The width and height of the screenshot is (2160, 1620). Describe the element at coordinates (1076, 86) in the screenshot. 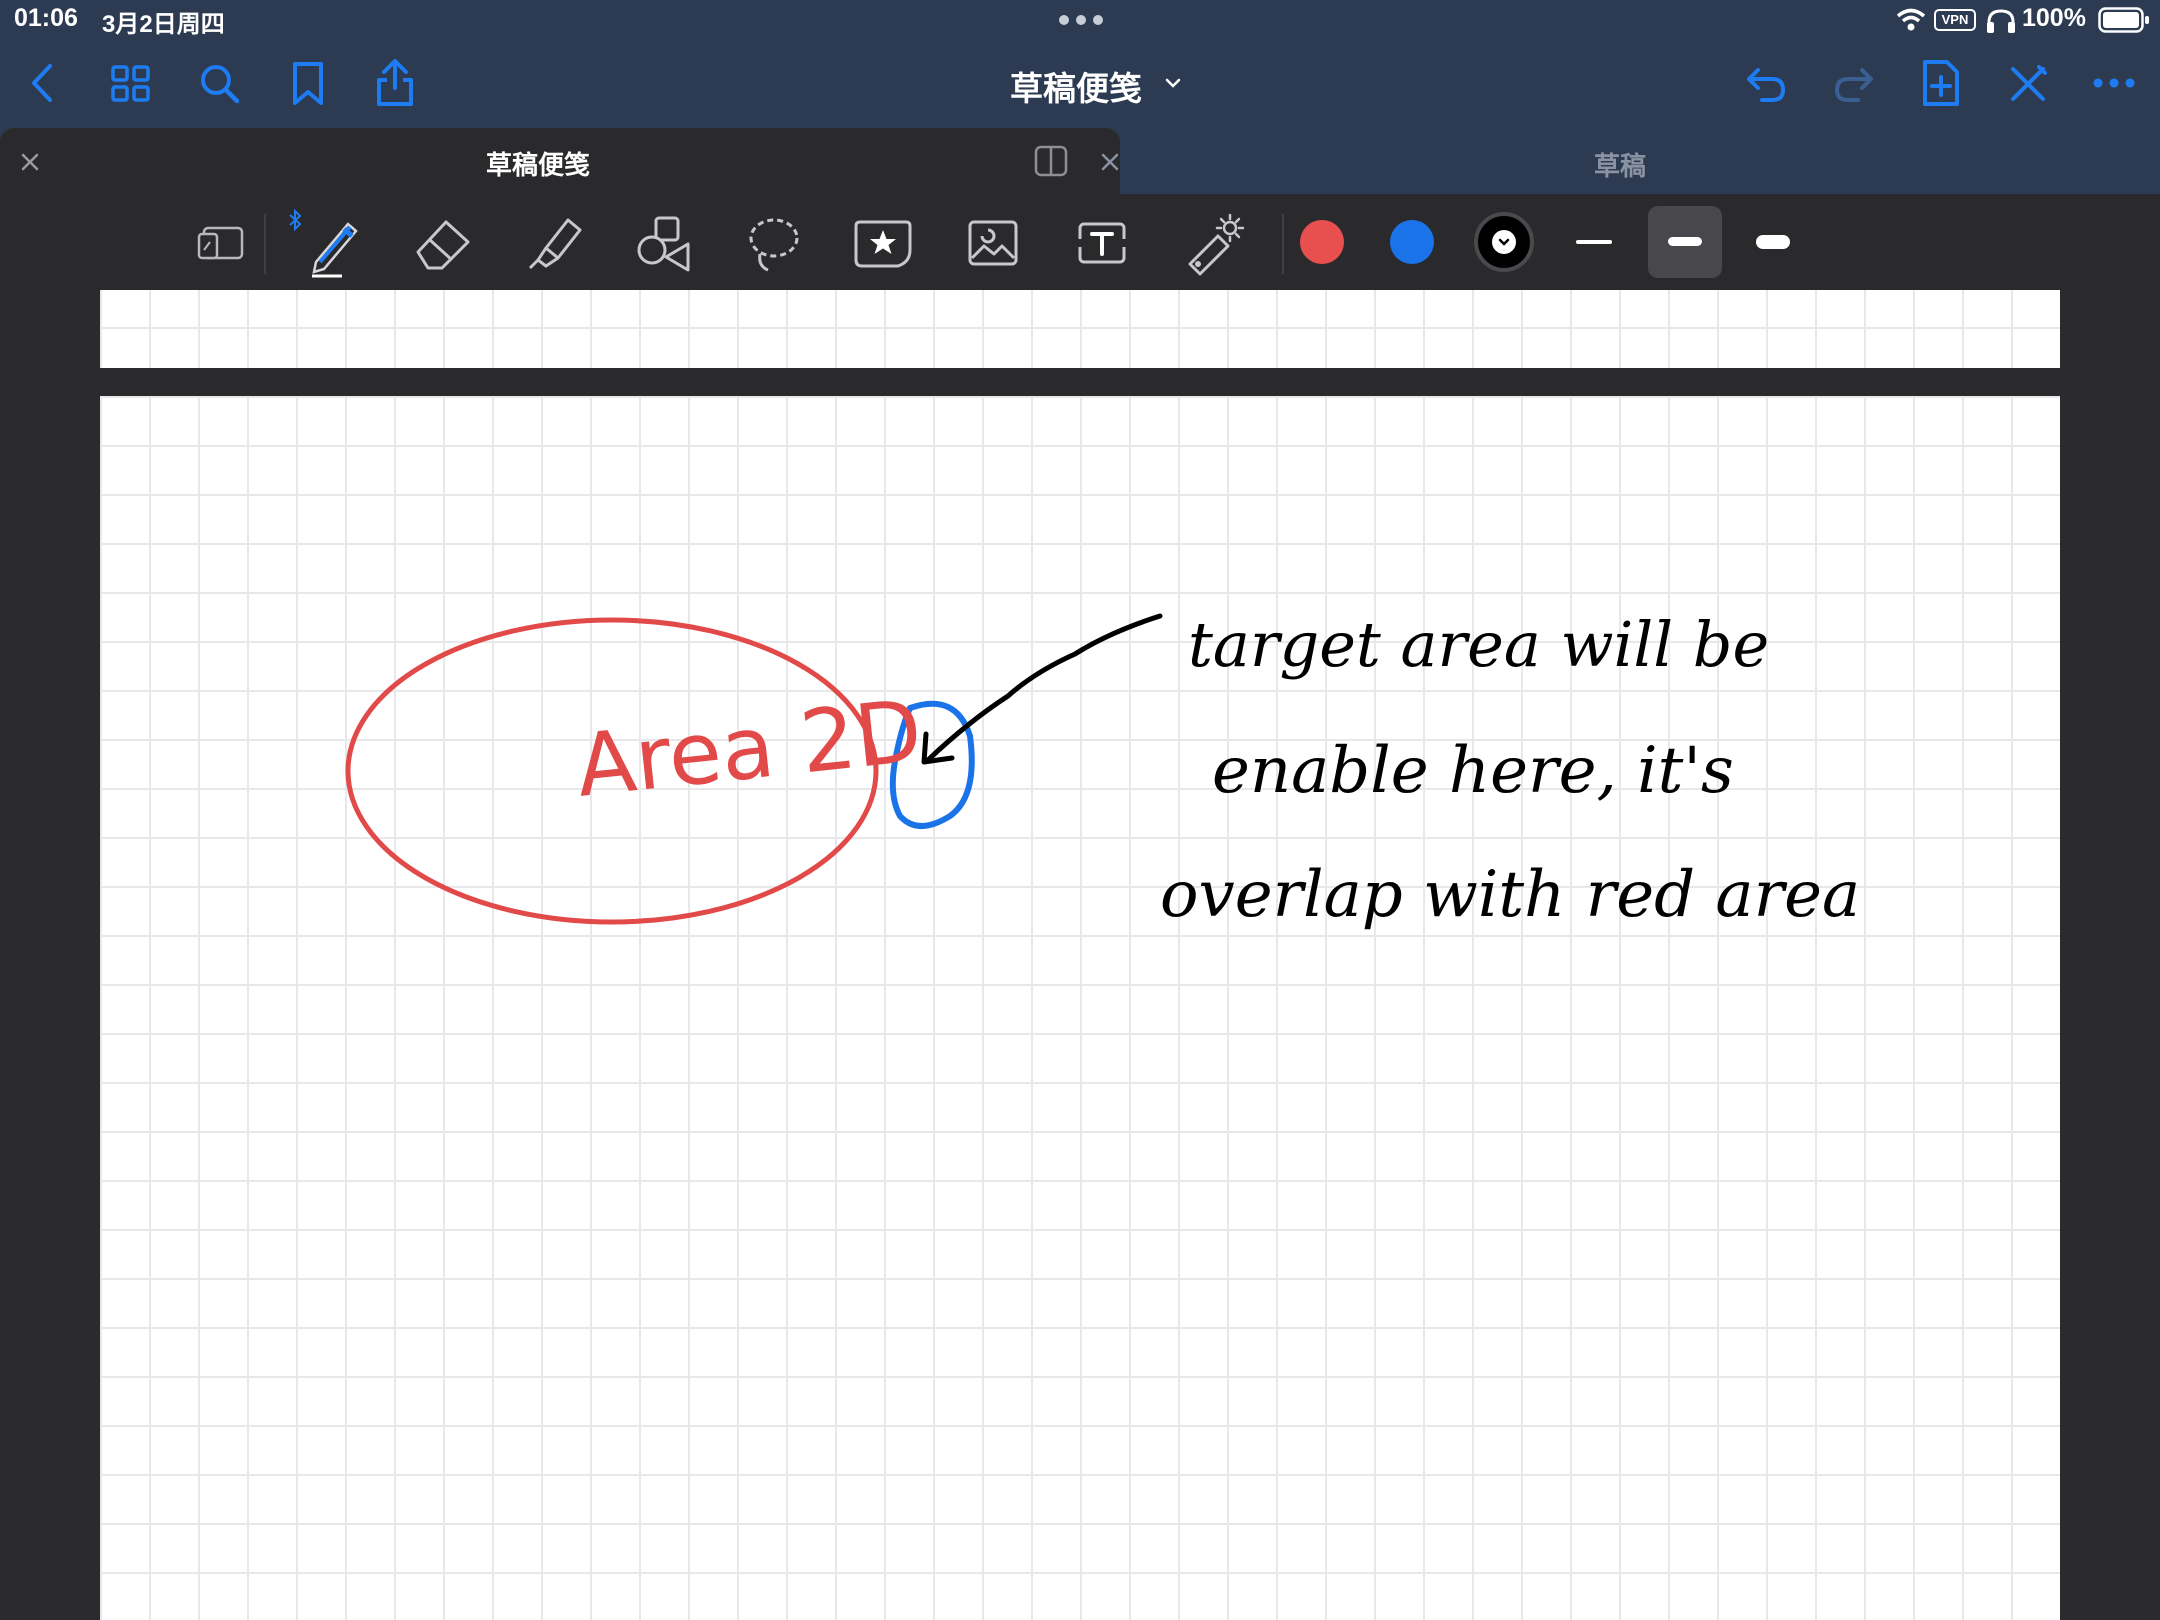

I see `document-title: 草稿便笺` at that location.